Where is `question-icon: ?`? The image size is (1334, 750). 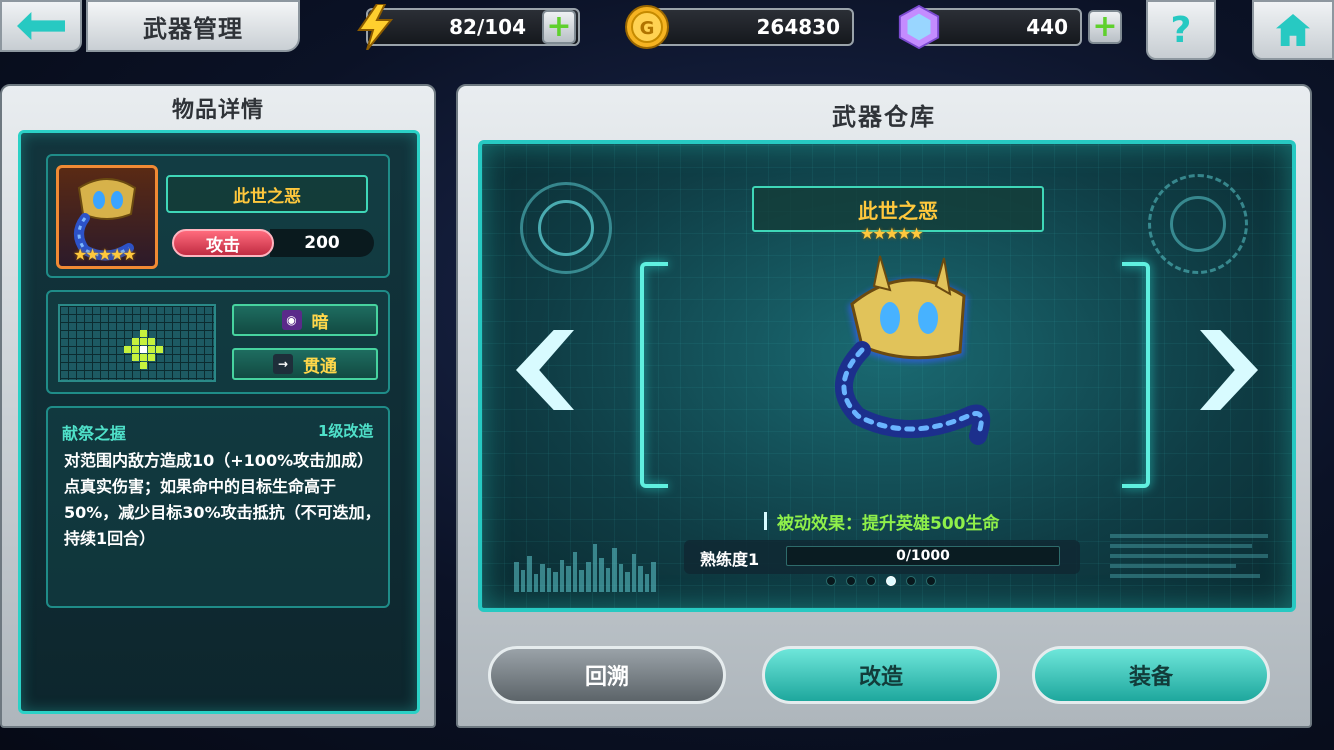
question-icon: ? is located at coordinates (1181, 30).